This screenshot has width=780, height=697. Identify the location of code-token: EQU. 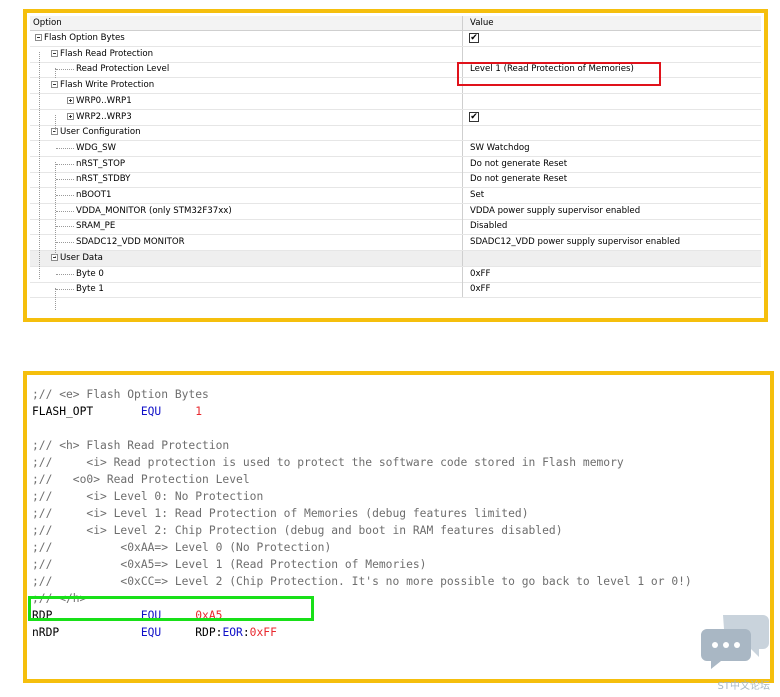
(151, 632).